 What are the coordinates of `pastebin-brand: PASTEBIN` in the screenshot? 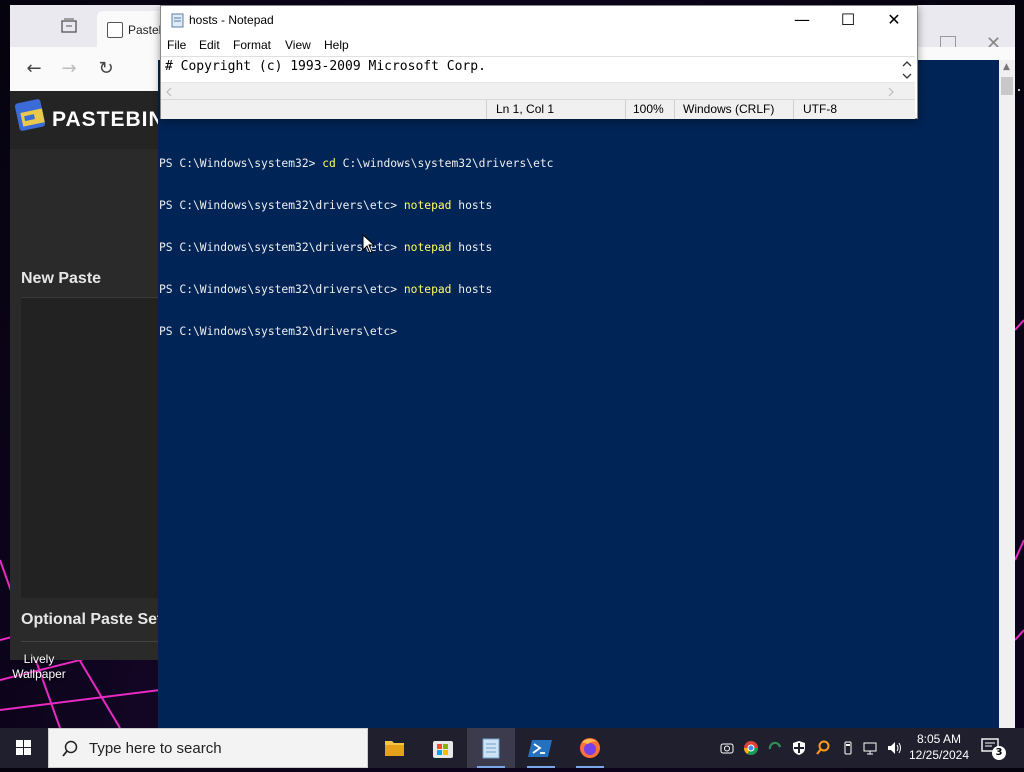 It's located at (108, 120).